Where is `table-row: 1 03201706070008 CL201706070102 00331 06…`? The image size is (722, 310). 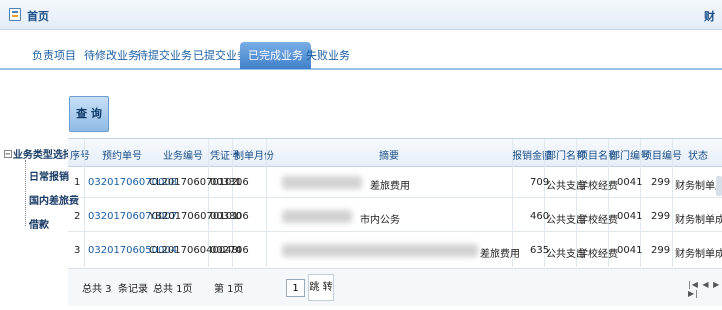 table-row: 1 03201706070008 CL201706070102 00331 06… is located at coordinates (395, 182).